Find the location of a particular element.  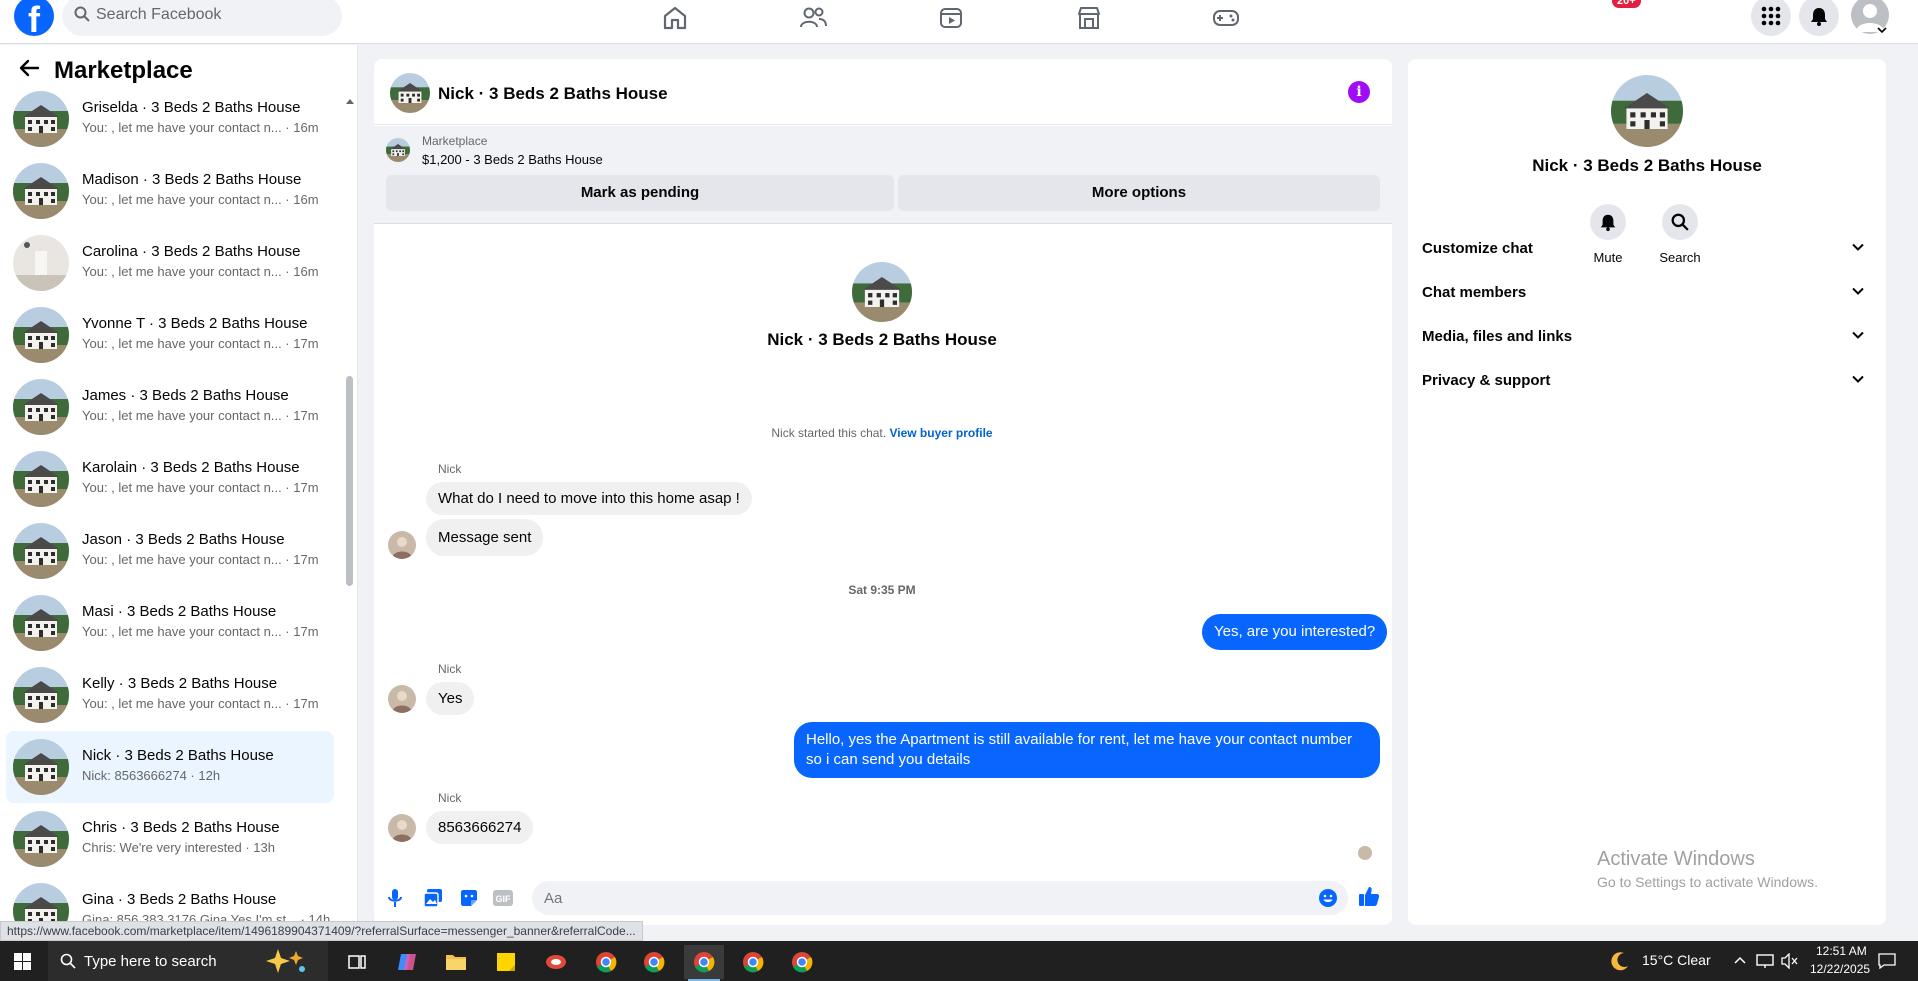

video-icon is located at coordinates (951, 18).